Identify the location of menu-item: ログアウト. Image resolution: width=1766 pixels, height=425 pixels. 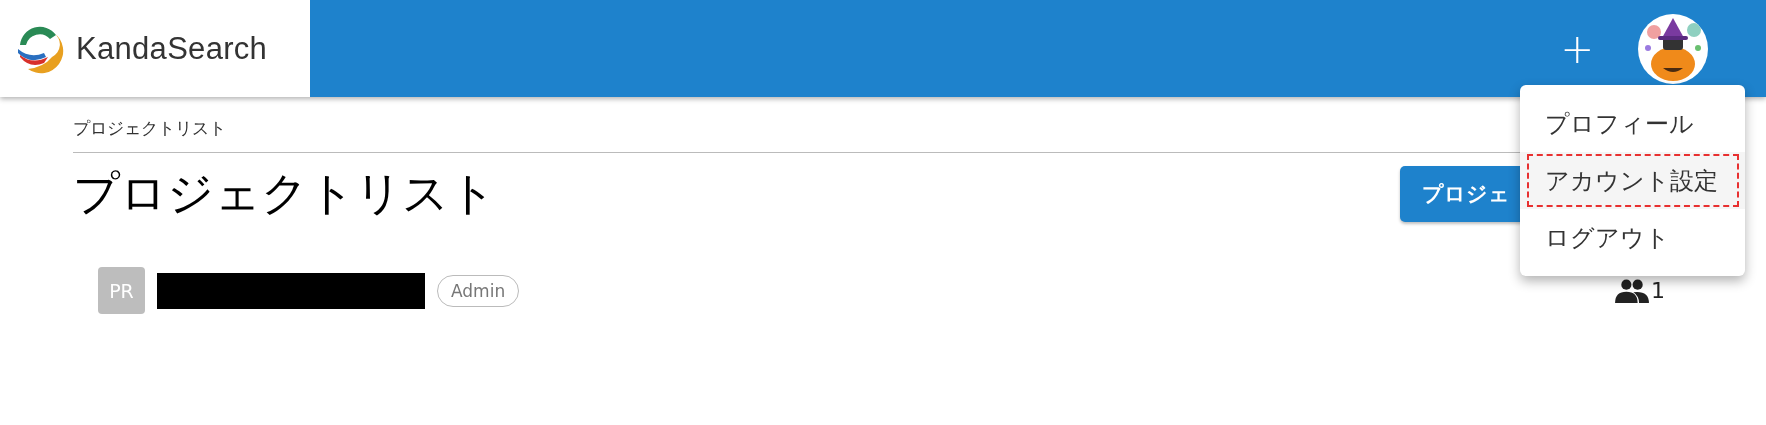
(1632, 237).